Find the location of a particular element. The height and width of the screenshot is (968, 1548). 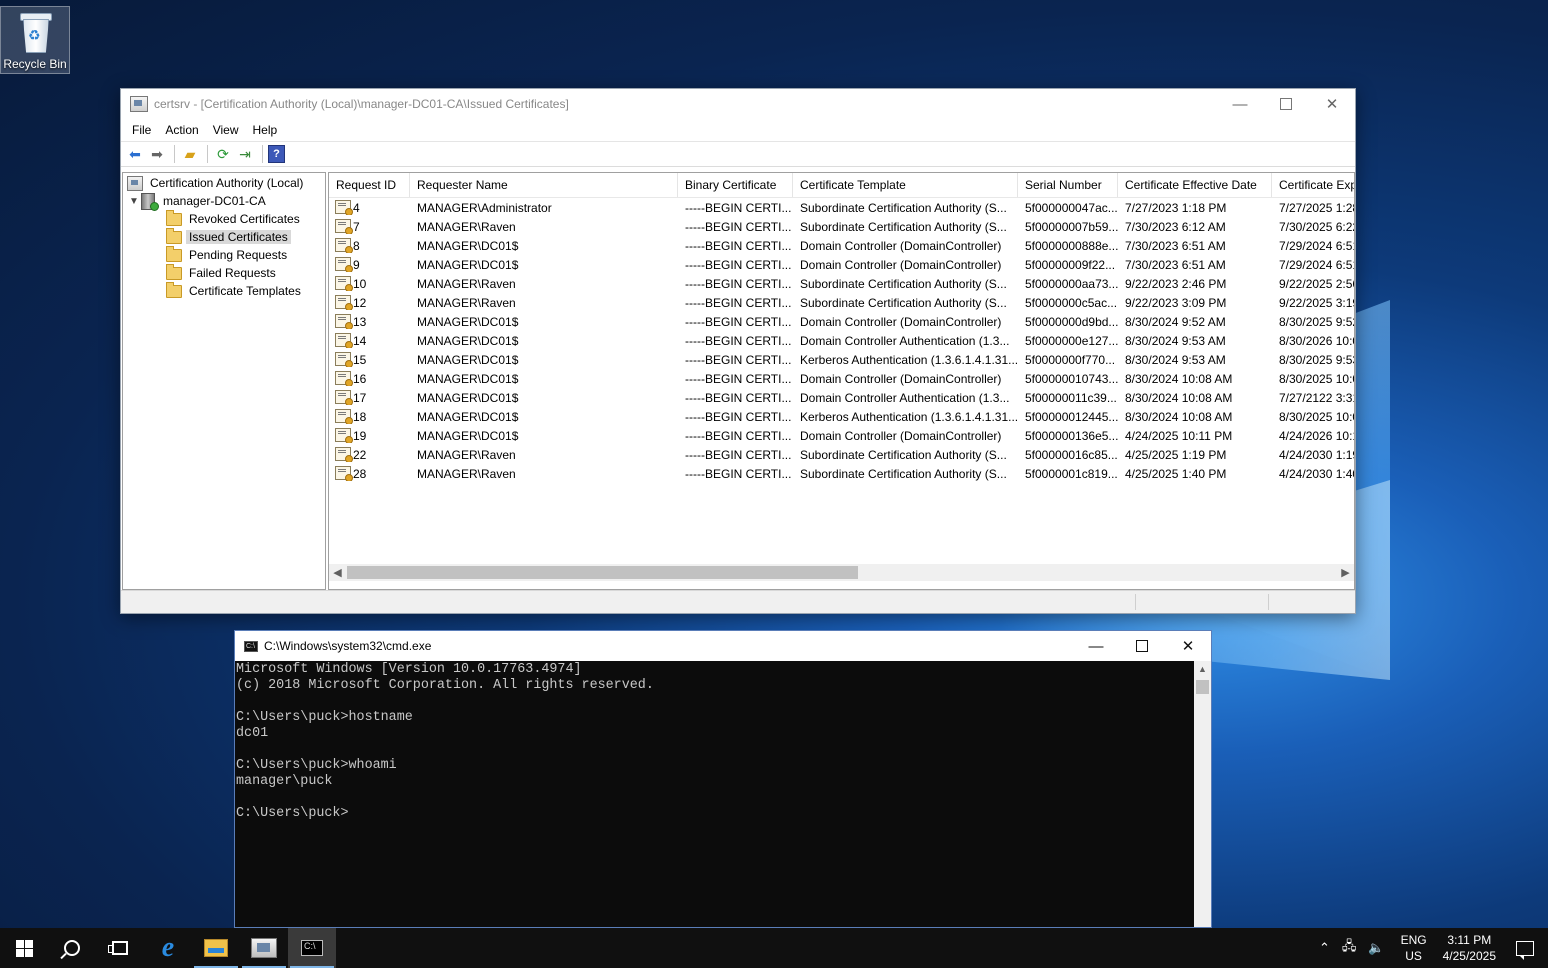

export-list-icon: ⇥ is located at coordinates (245, 154).